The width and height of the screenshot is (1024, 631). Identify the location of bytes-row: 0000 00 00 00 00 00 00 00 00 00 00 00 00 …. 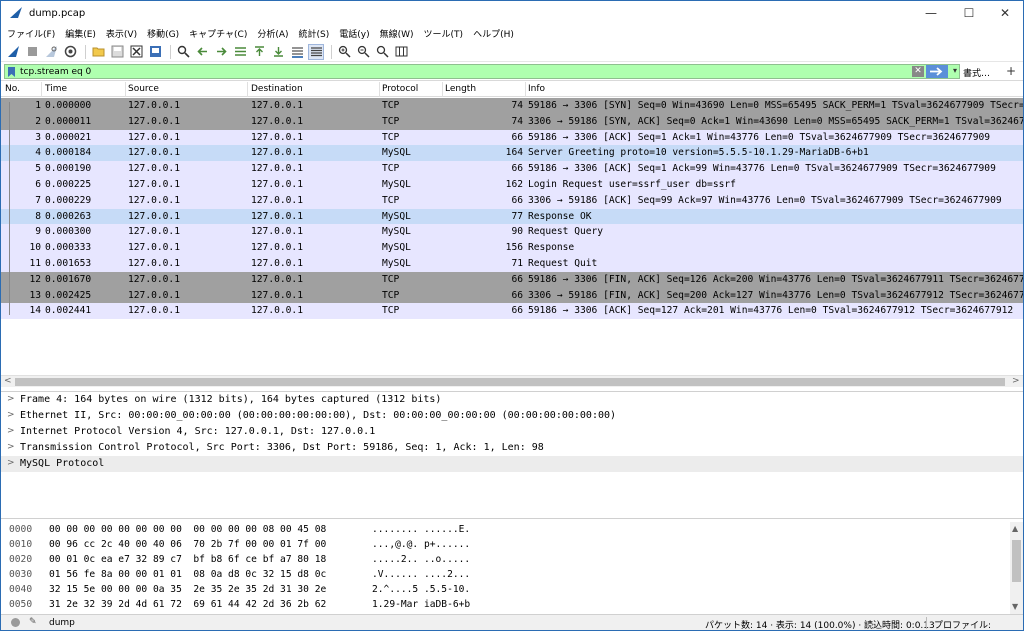
(512, 529).